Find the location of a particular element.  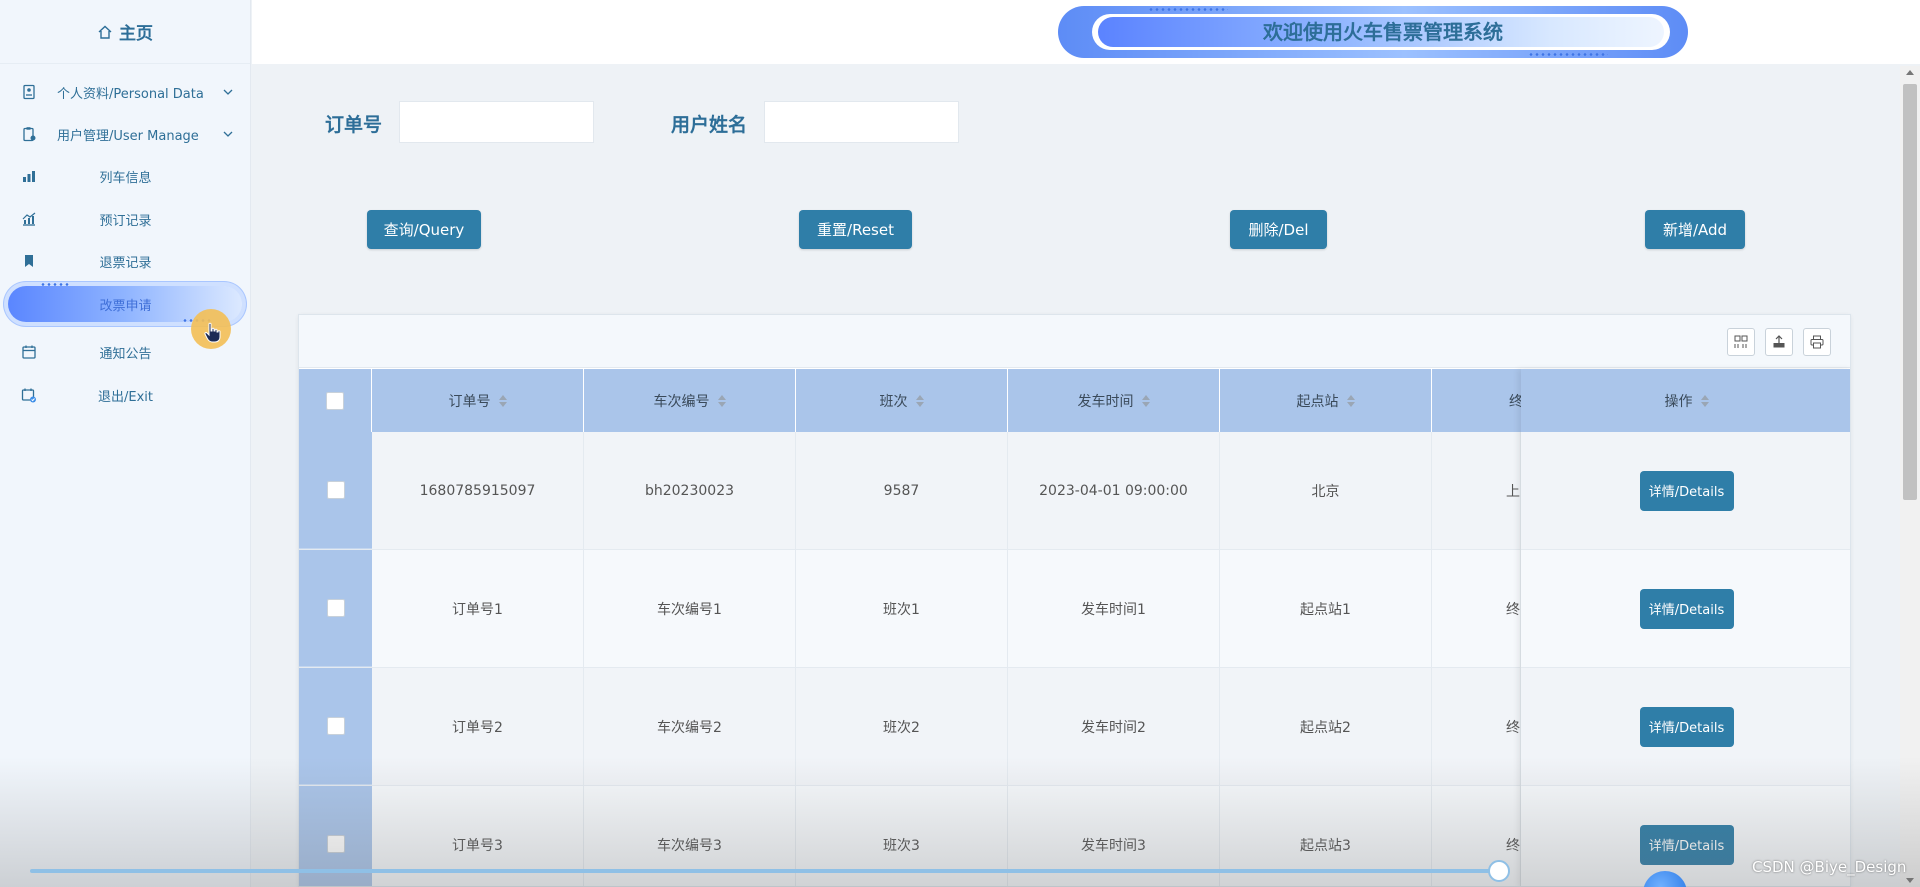

column-header-shift: 班次 is located at coordinates (902, 400).